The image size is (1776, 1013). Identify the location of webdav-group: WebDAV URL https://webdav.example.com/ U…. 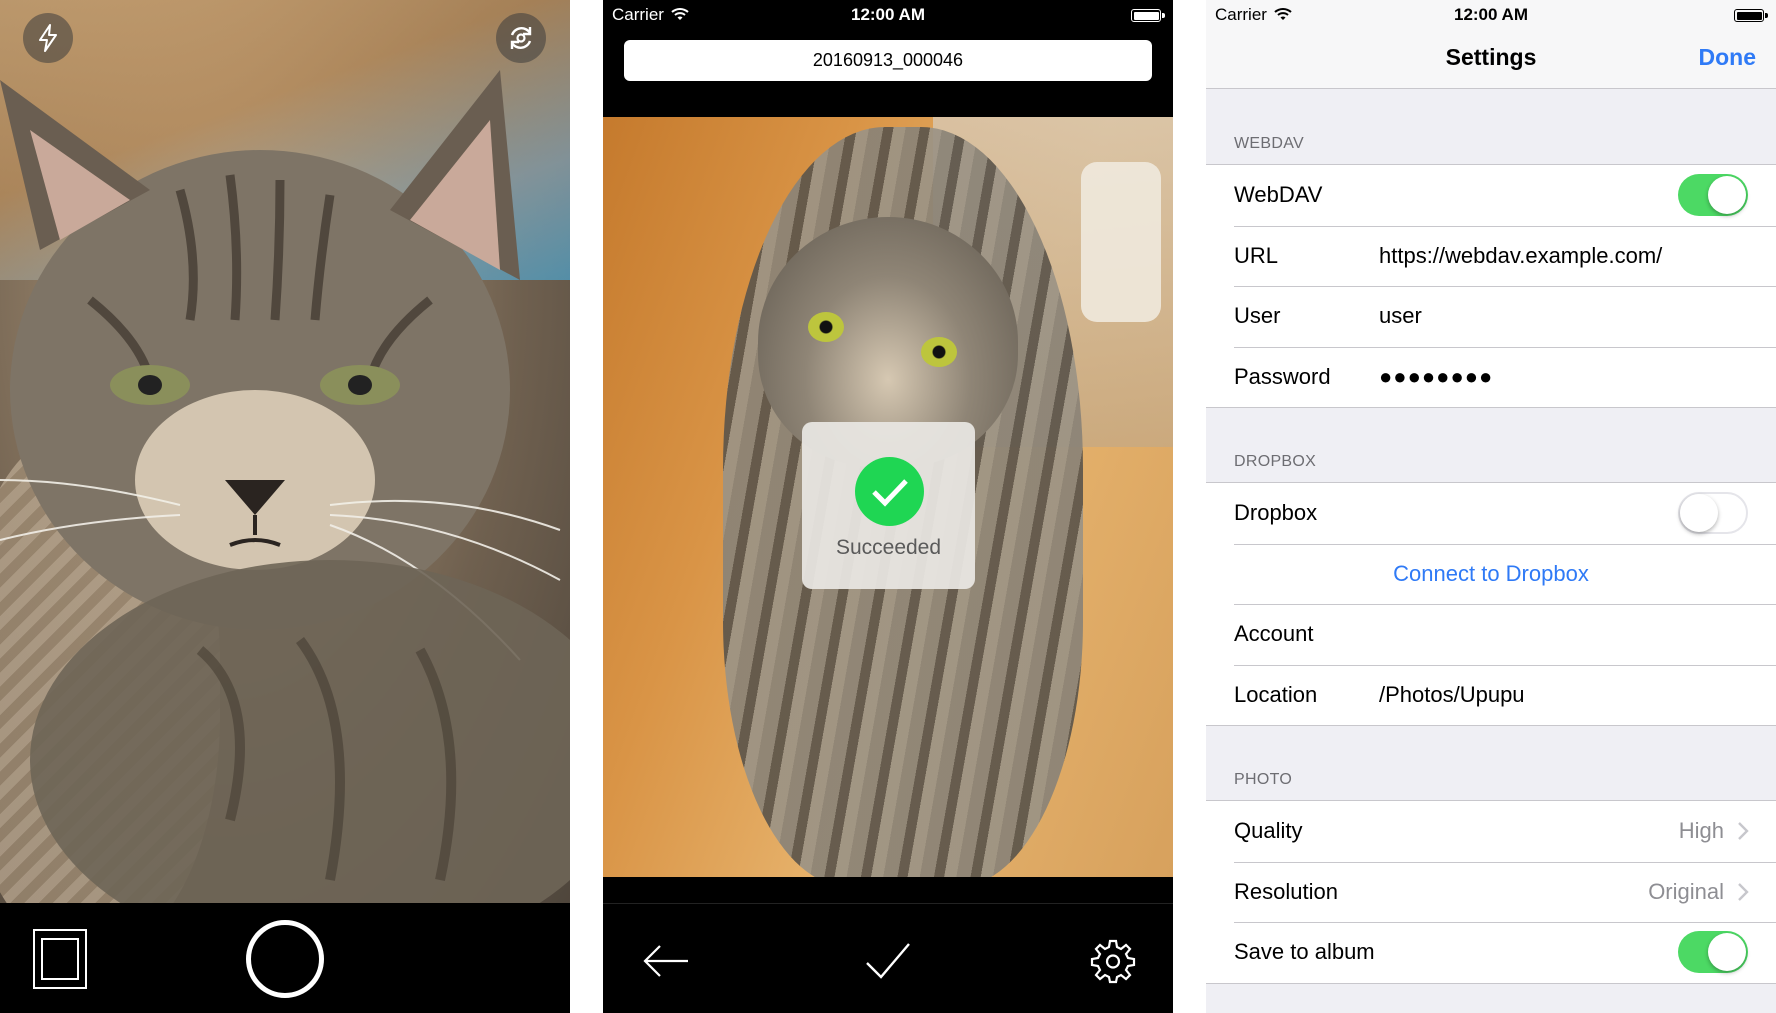
(1491, 286).